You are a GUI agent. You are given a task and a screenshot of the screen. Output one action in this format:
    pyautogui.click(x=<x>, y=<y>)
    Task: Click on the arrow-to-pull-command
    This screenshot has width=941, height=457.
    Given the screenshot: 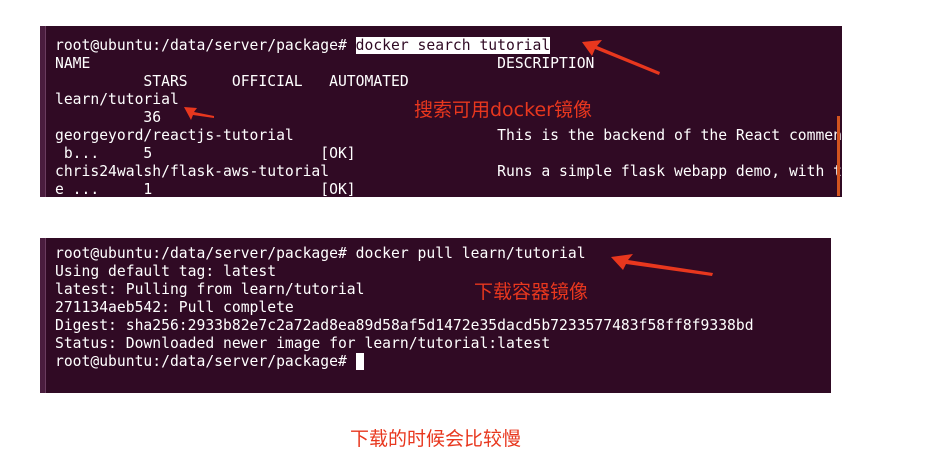 What is the action you would take?
    pyautogui.click(x=662, y=265)
    